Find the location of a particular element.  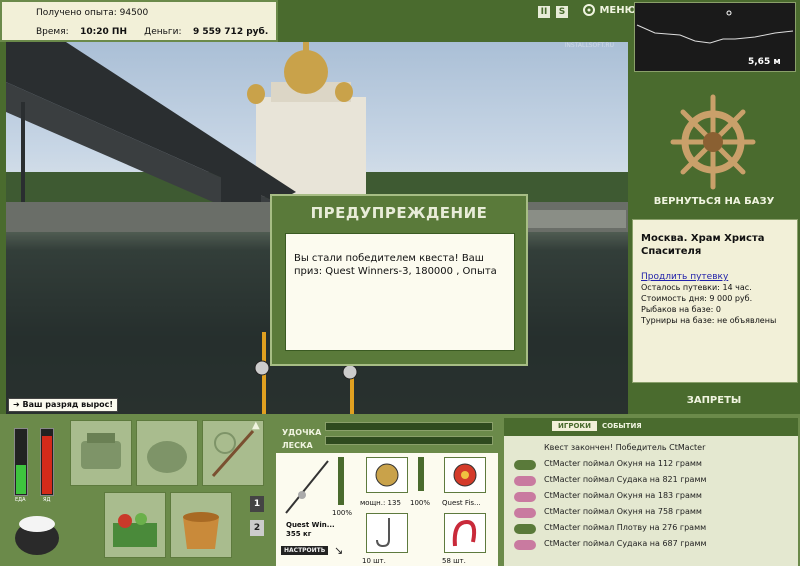

info-line: Турниры на базе: не объявлены is located at coordinates (709, 320).